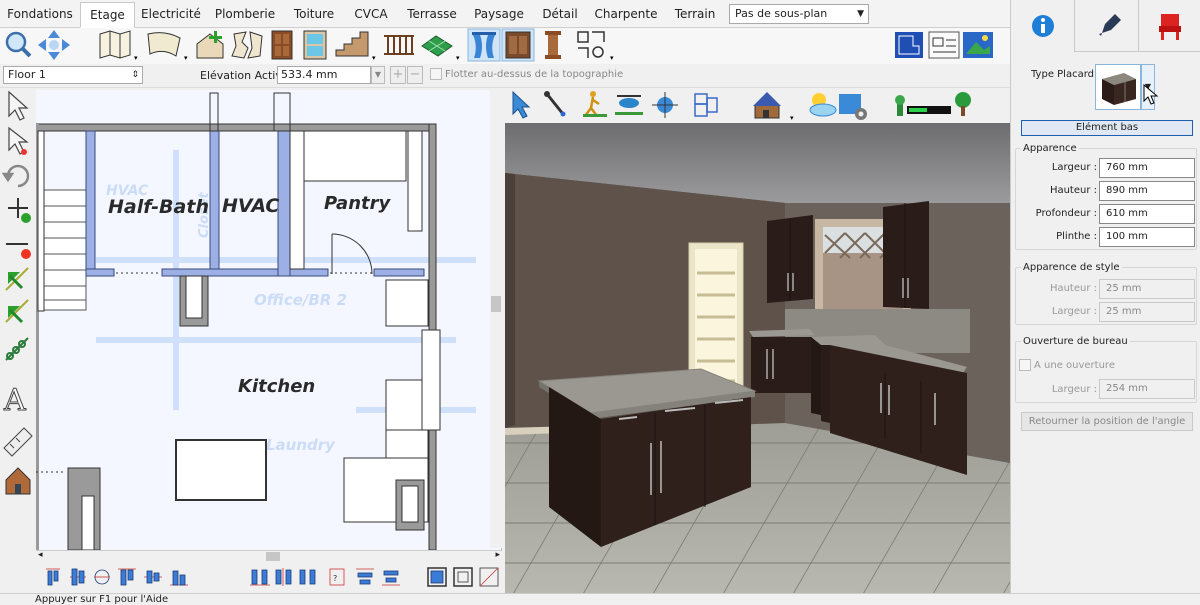  Describe the element at coordinates (1147, 168) in the screenshot. I see `width-input: 760 mm` at that location.